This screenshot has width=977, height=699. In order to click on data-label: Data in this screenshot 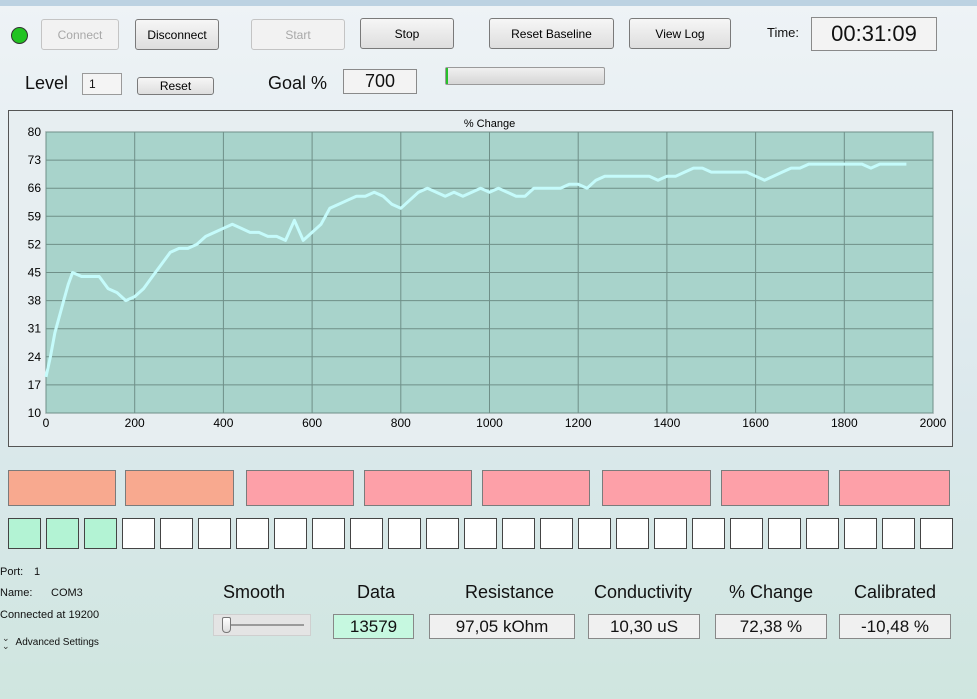, I will do `click(376, 592)`.